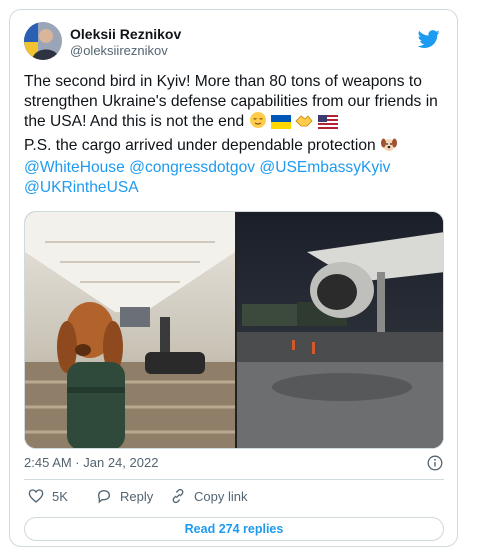 Image resolution: width=480 pixels, height=559 pixels. What do you see at coordinates (43, 41) in the screenshot?
I see `avatar` at bounding box center [43, 41].